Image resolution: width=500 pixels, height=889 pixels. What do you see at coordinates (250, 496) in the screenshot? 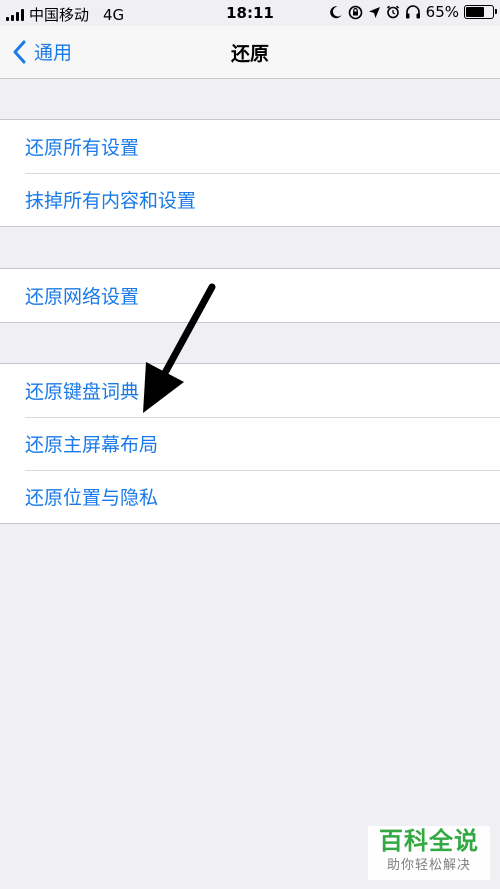
I see `reset-location-privacy-item: 还原位置与隐私` at bounding box center [250, 496].